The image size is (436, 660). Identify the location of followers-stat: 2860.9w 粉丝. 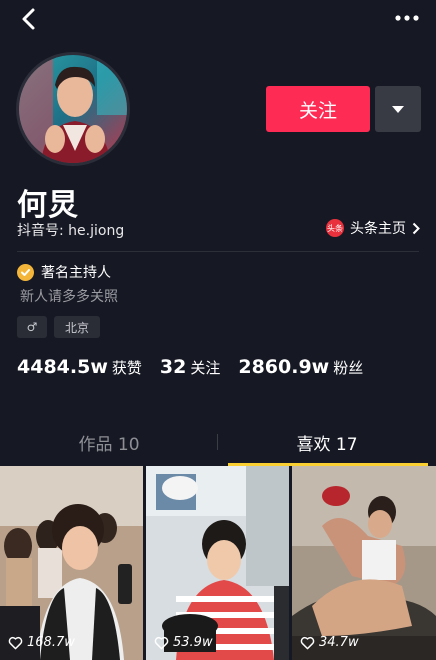
(300, 367).